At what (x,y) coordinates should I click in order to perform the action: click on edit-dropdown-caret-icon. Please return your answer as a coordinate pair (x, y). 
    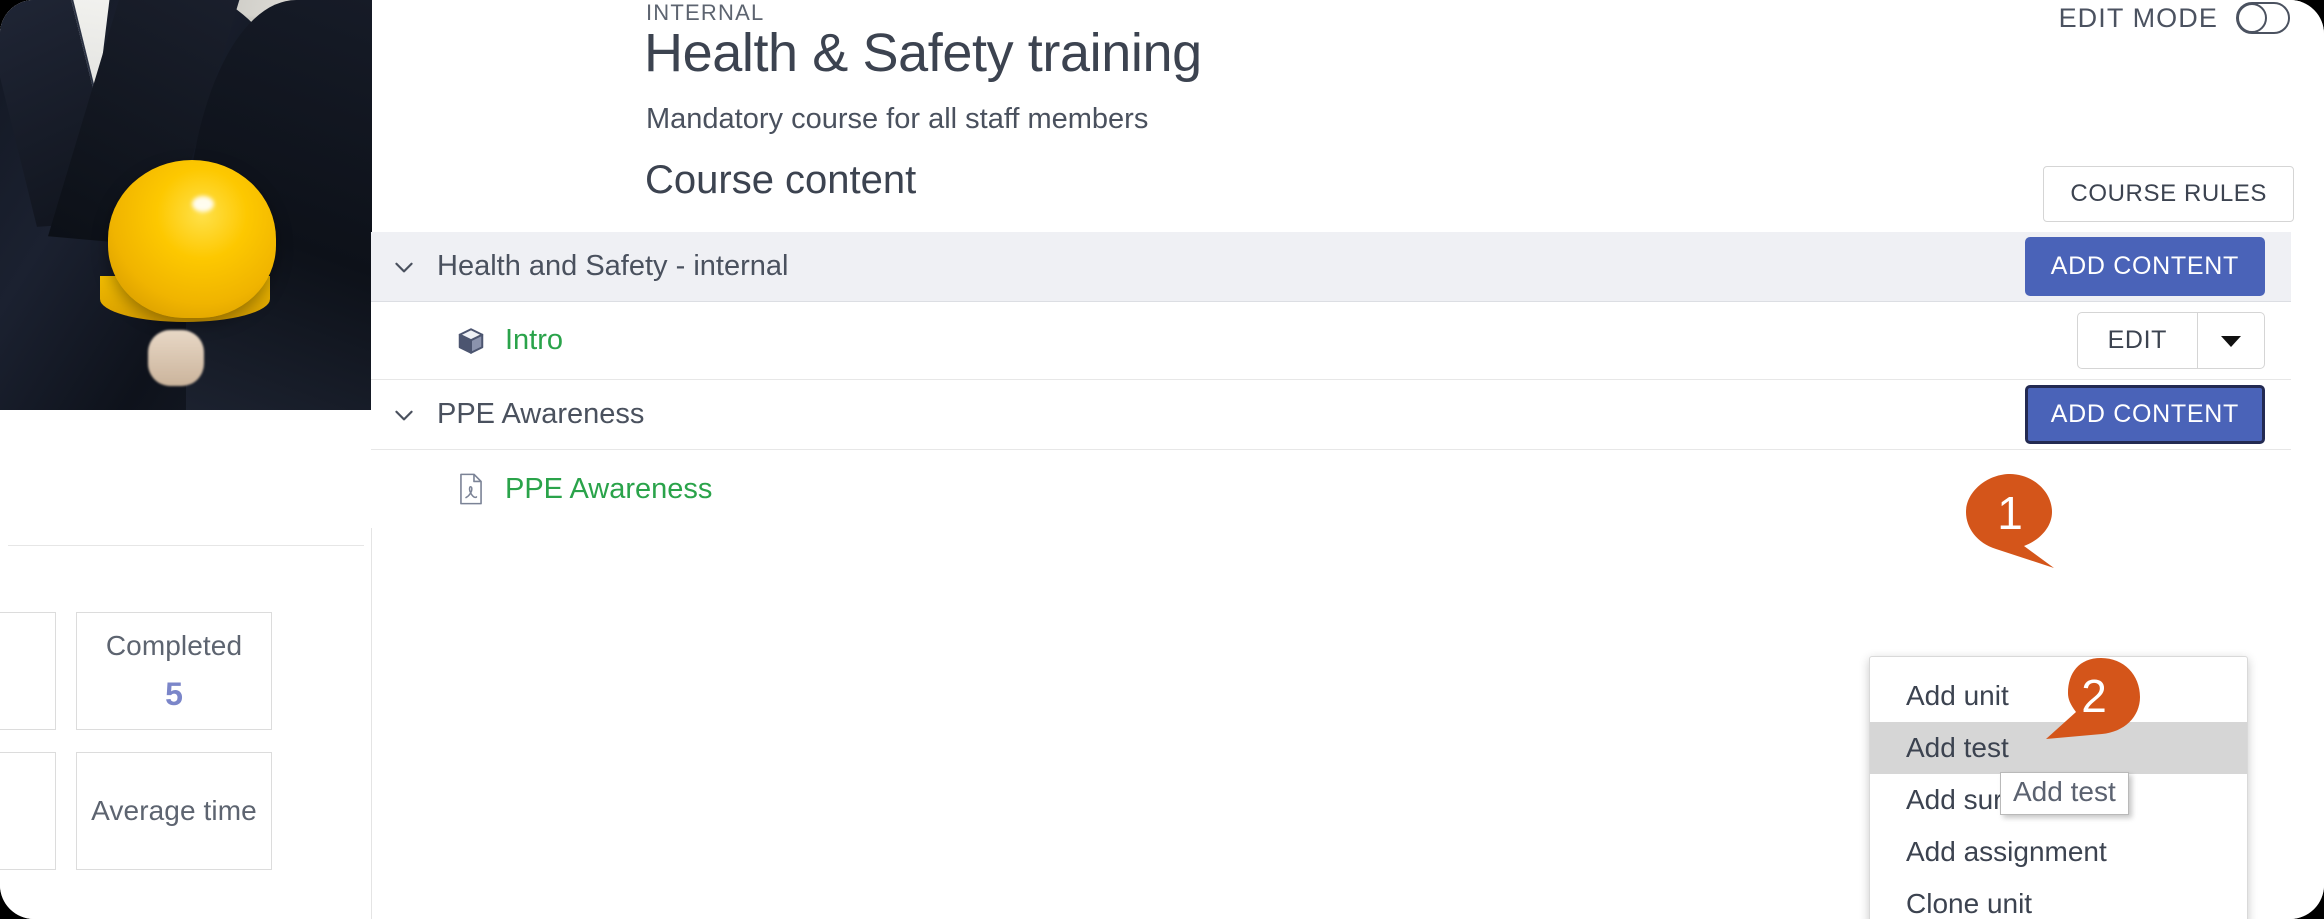
    Looking at the image, I should click on (2231, 340).